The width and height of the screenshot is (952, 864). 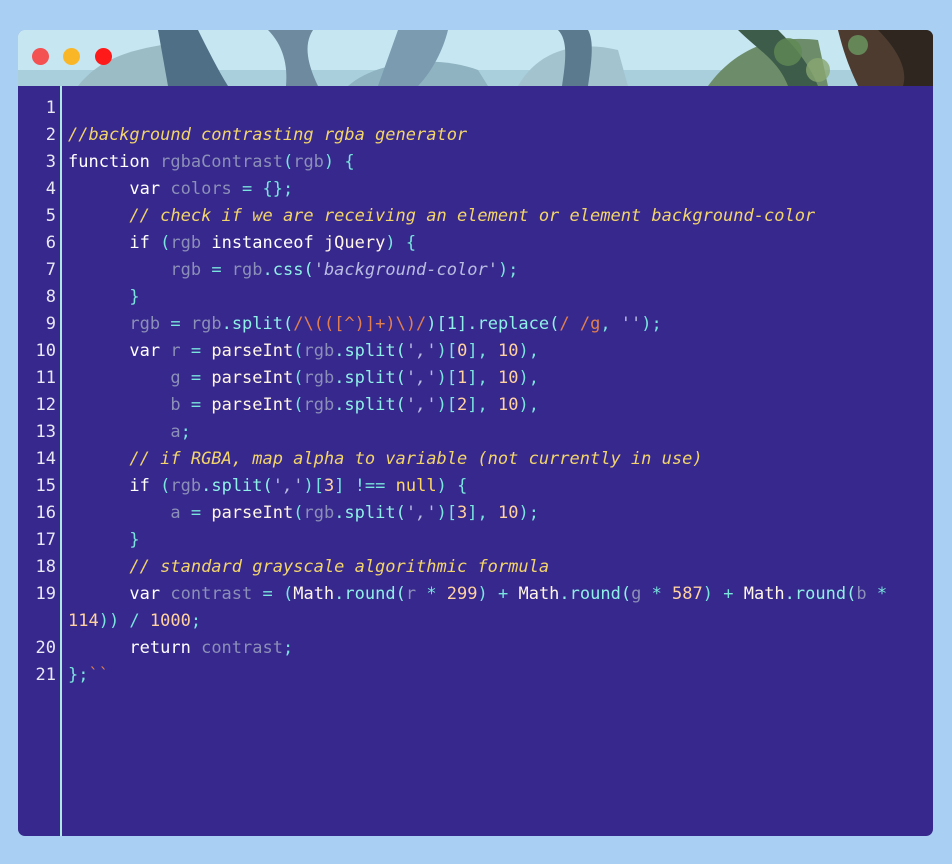 I want to click on line-text: rgb = rgb.css('background-color');, so click(x=293, y=270).